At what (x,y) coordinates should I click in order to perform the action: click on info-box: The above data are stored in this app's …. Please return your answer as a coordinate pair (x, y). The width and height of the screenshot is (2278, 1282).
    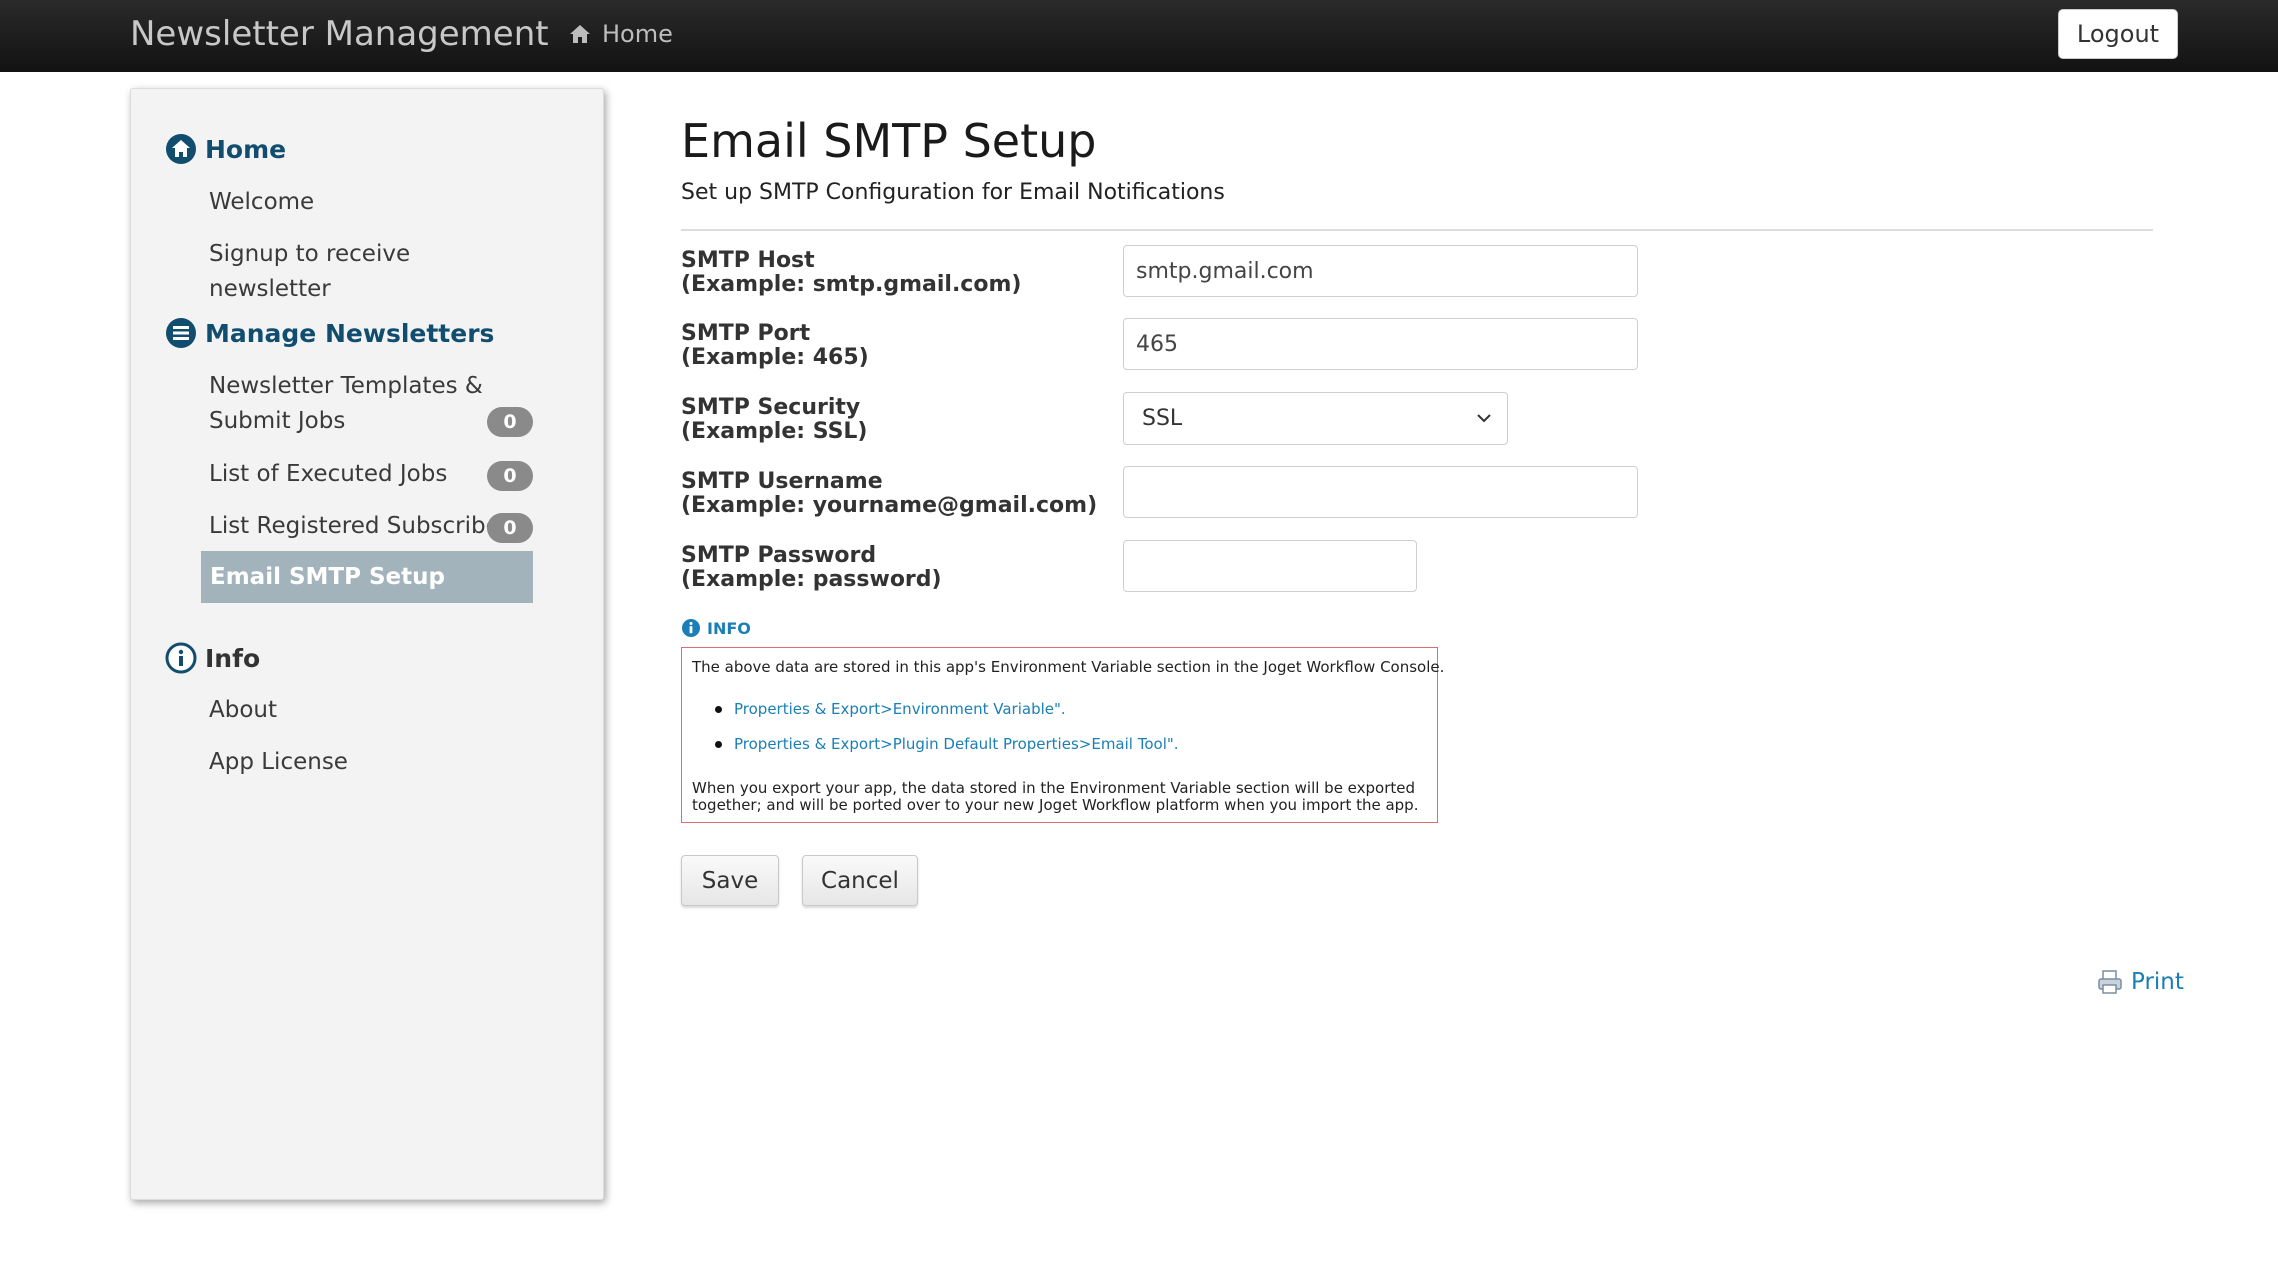
    Looking at the image, I should click on (1062, 735).